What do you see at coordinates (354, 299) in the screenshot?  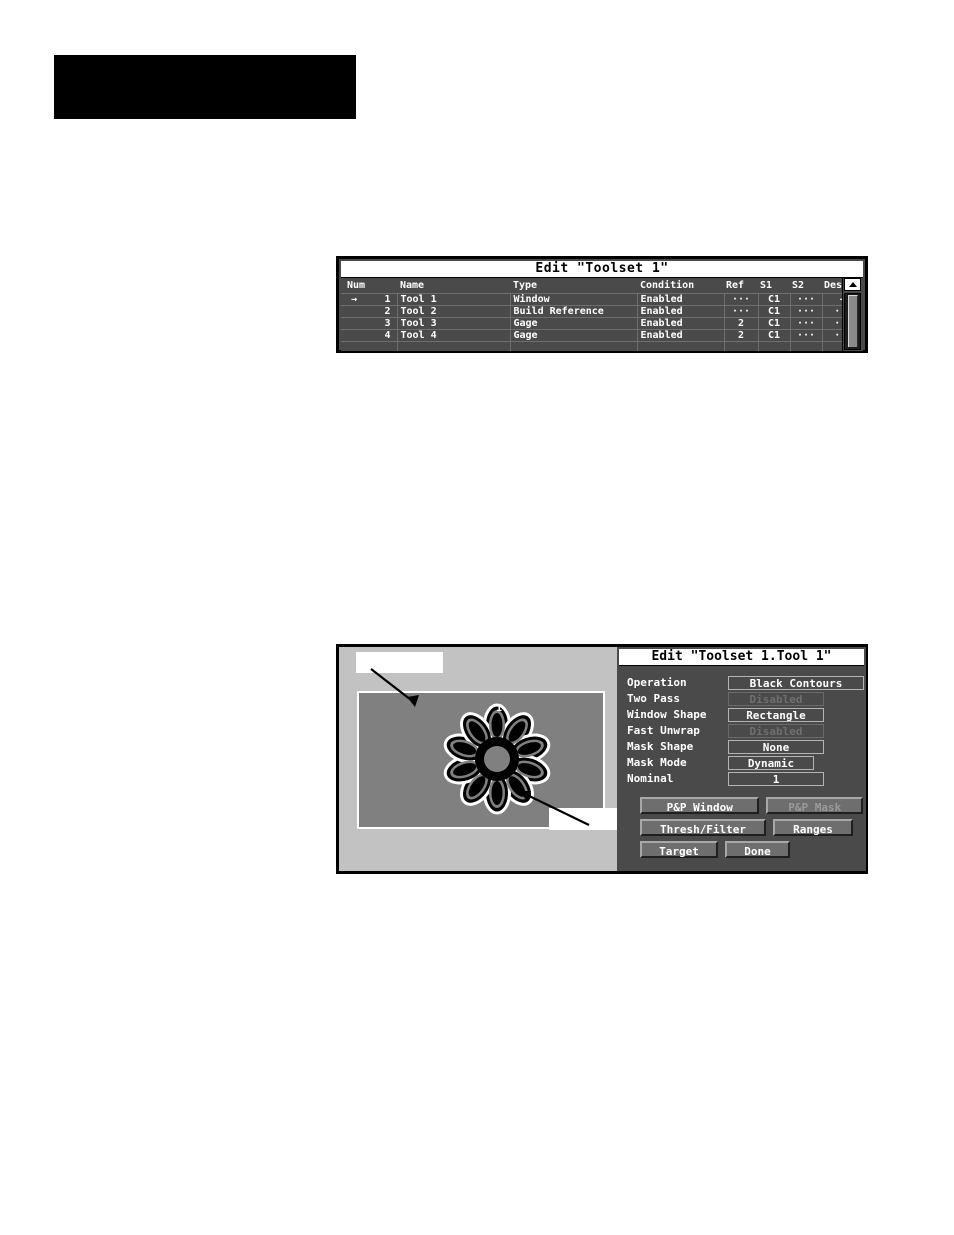 I see `current-row-marker-icon: →` at bounding box center [354, 299].